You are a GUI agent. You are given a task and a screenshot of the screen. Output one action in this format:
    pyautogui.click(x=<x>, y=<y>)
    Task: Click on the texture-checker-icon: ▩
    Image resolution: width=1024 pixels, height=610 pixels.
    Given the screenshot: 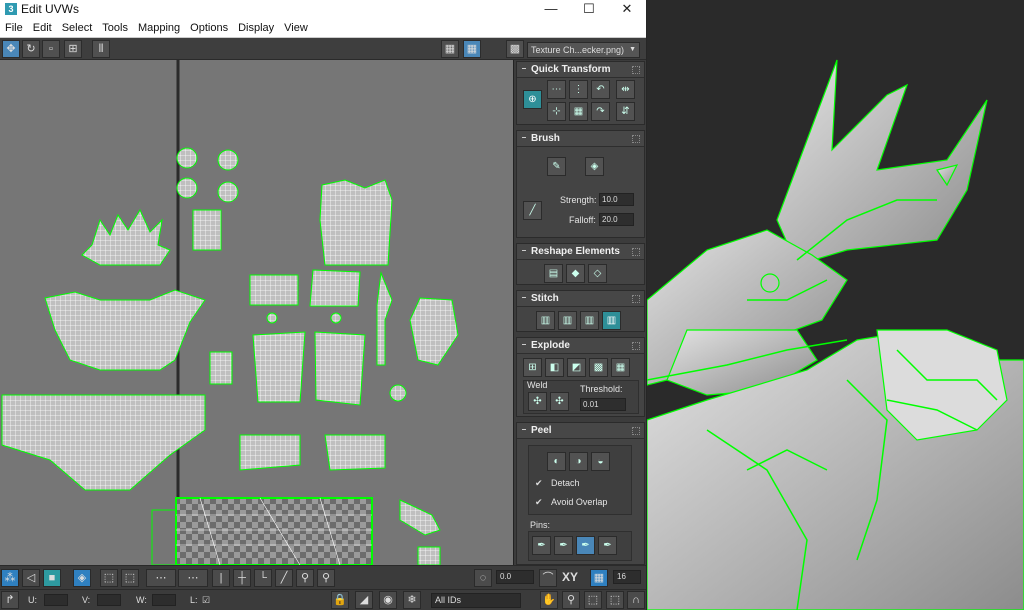 What is the action you would take?
    pyautogui.click(x=515, y=49)
    